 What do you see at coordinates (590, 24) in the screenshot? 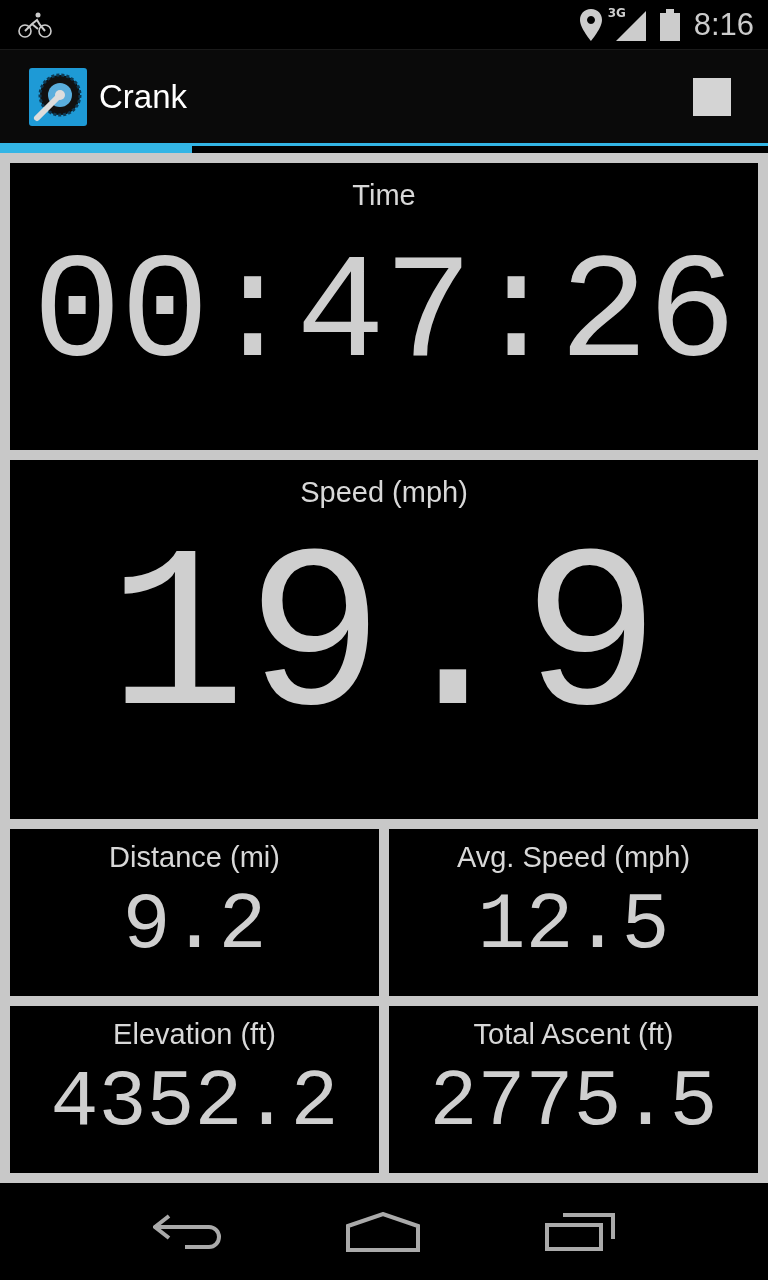
I see `location-pin-icon` at bounding box center [590, 24].